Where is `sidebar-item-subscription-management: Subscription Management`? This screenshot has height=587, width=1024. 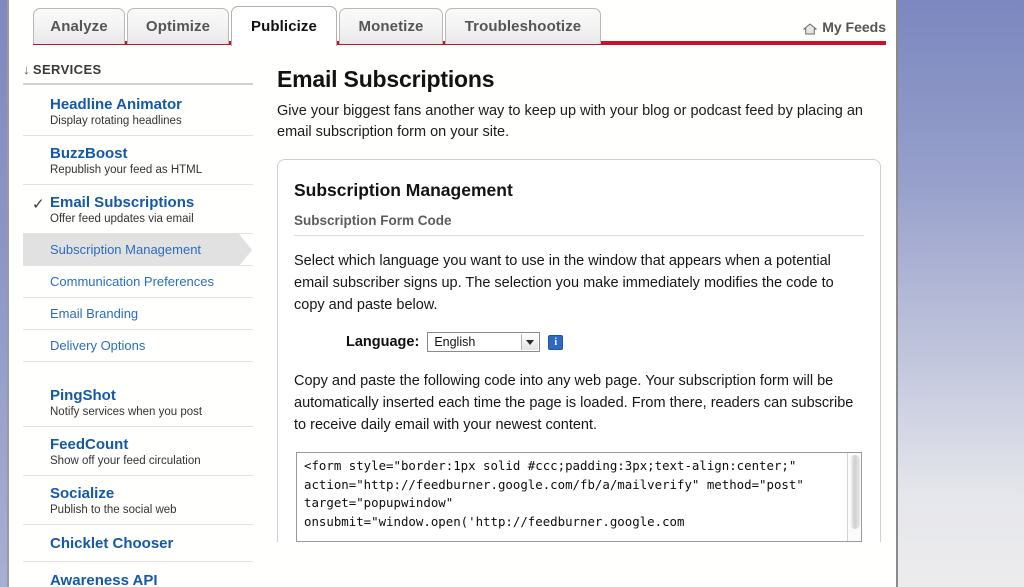
sidebar-item-subscription-management: Subscription Management is located at coordinates (138, 250).